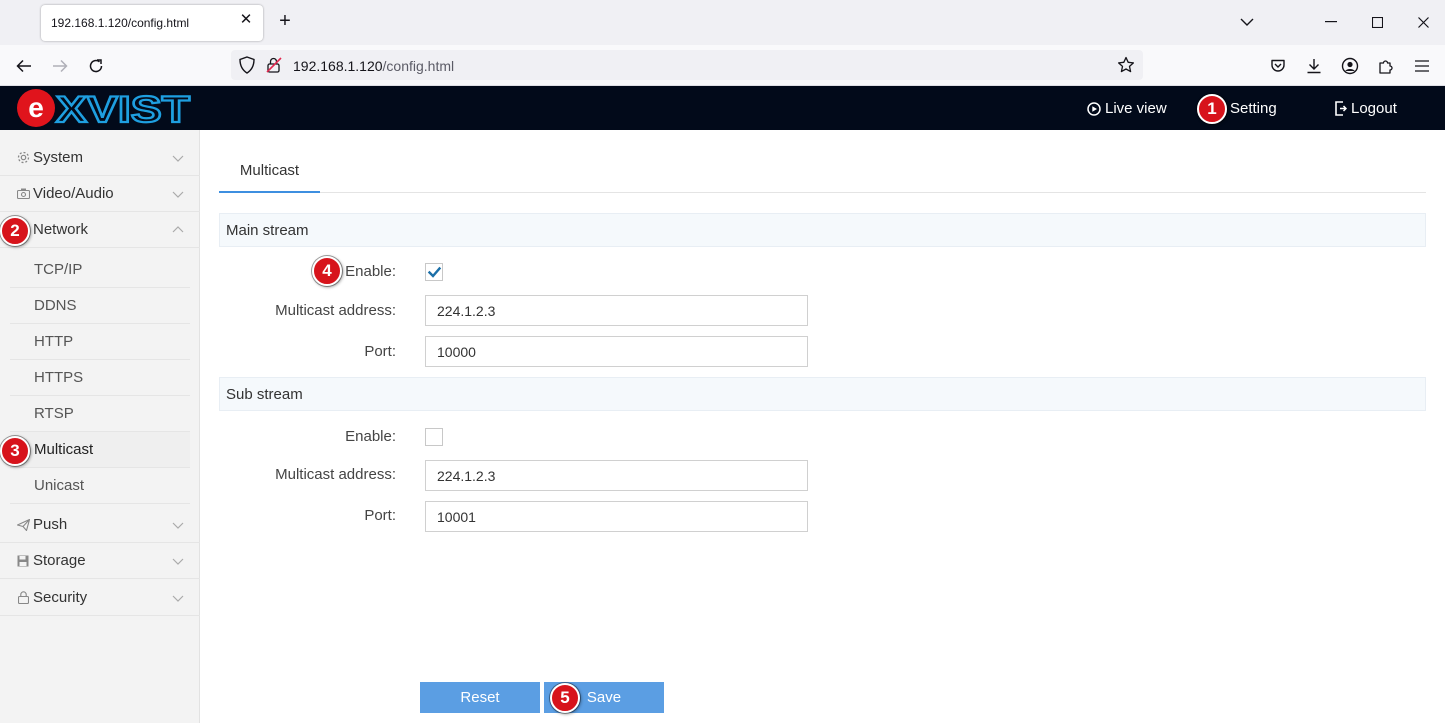 This screenshot has width=1445, height=723. What do you see at coordinates (96, 66) in the screenshot?
I see `reload-icon` at bounding box center [96, 66].